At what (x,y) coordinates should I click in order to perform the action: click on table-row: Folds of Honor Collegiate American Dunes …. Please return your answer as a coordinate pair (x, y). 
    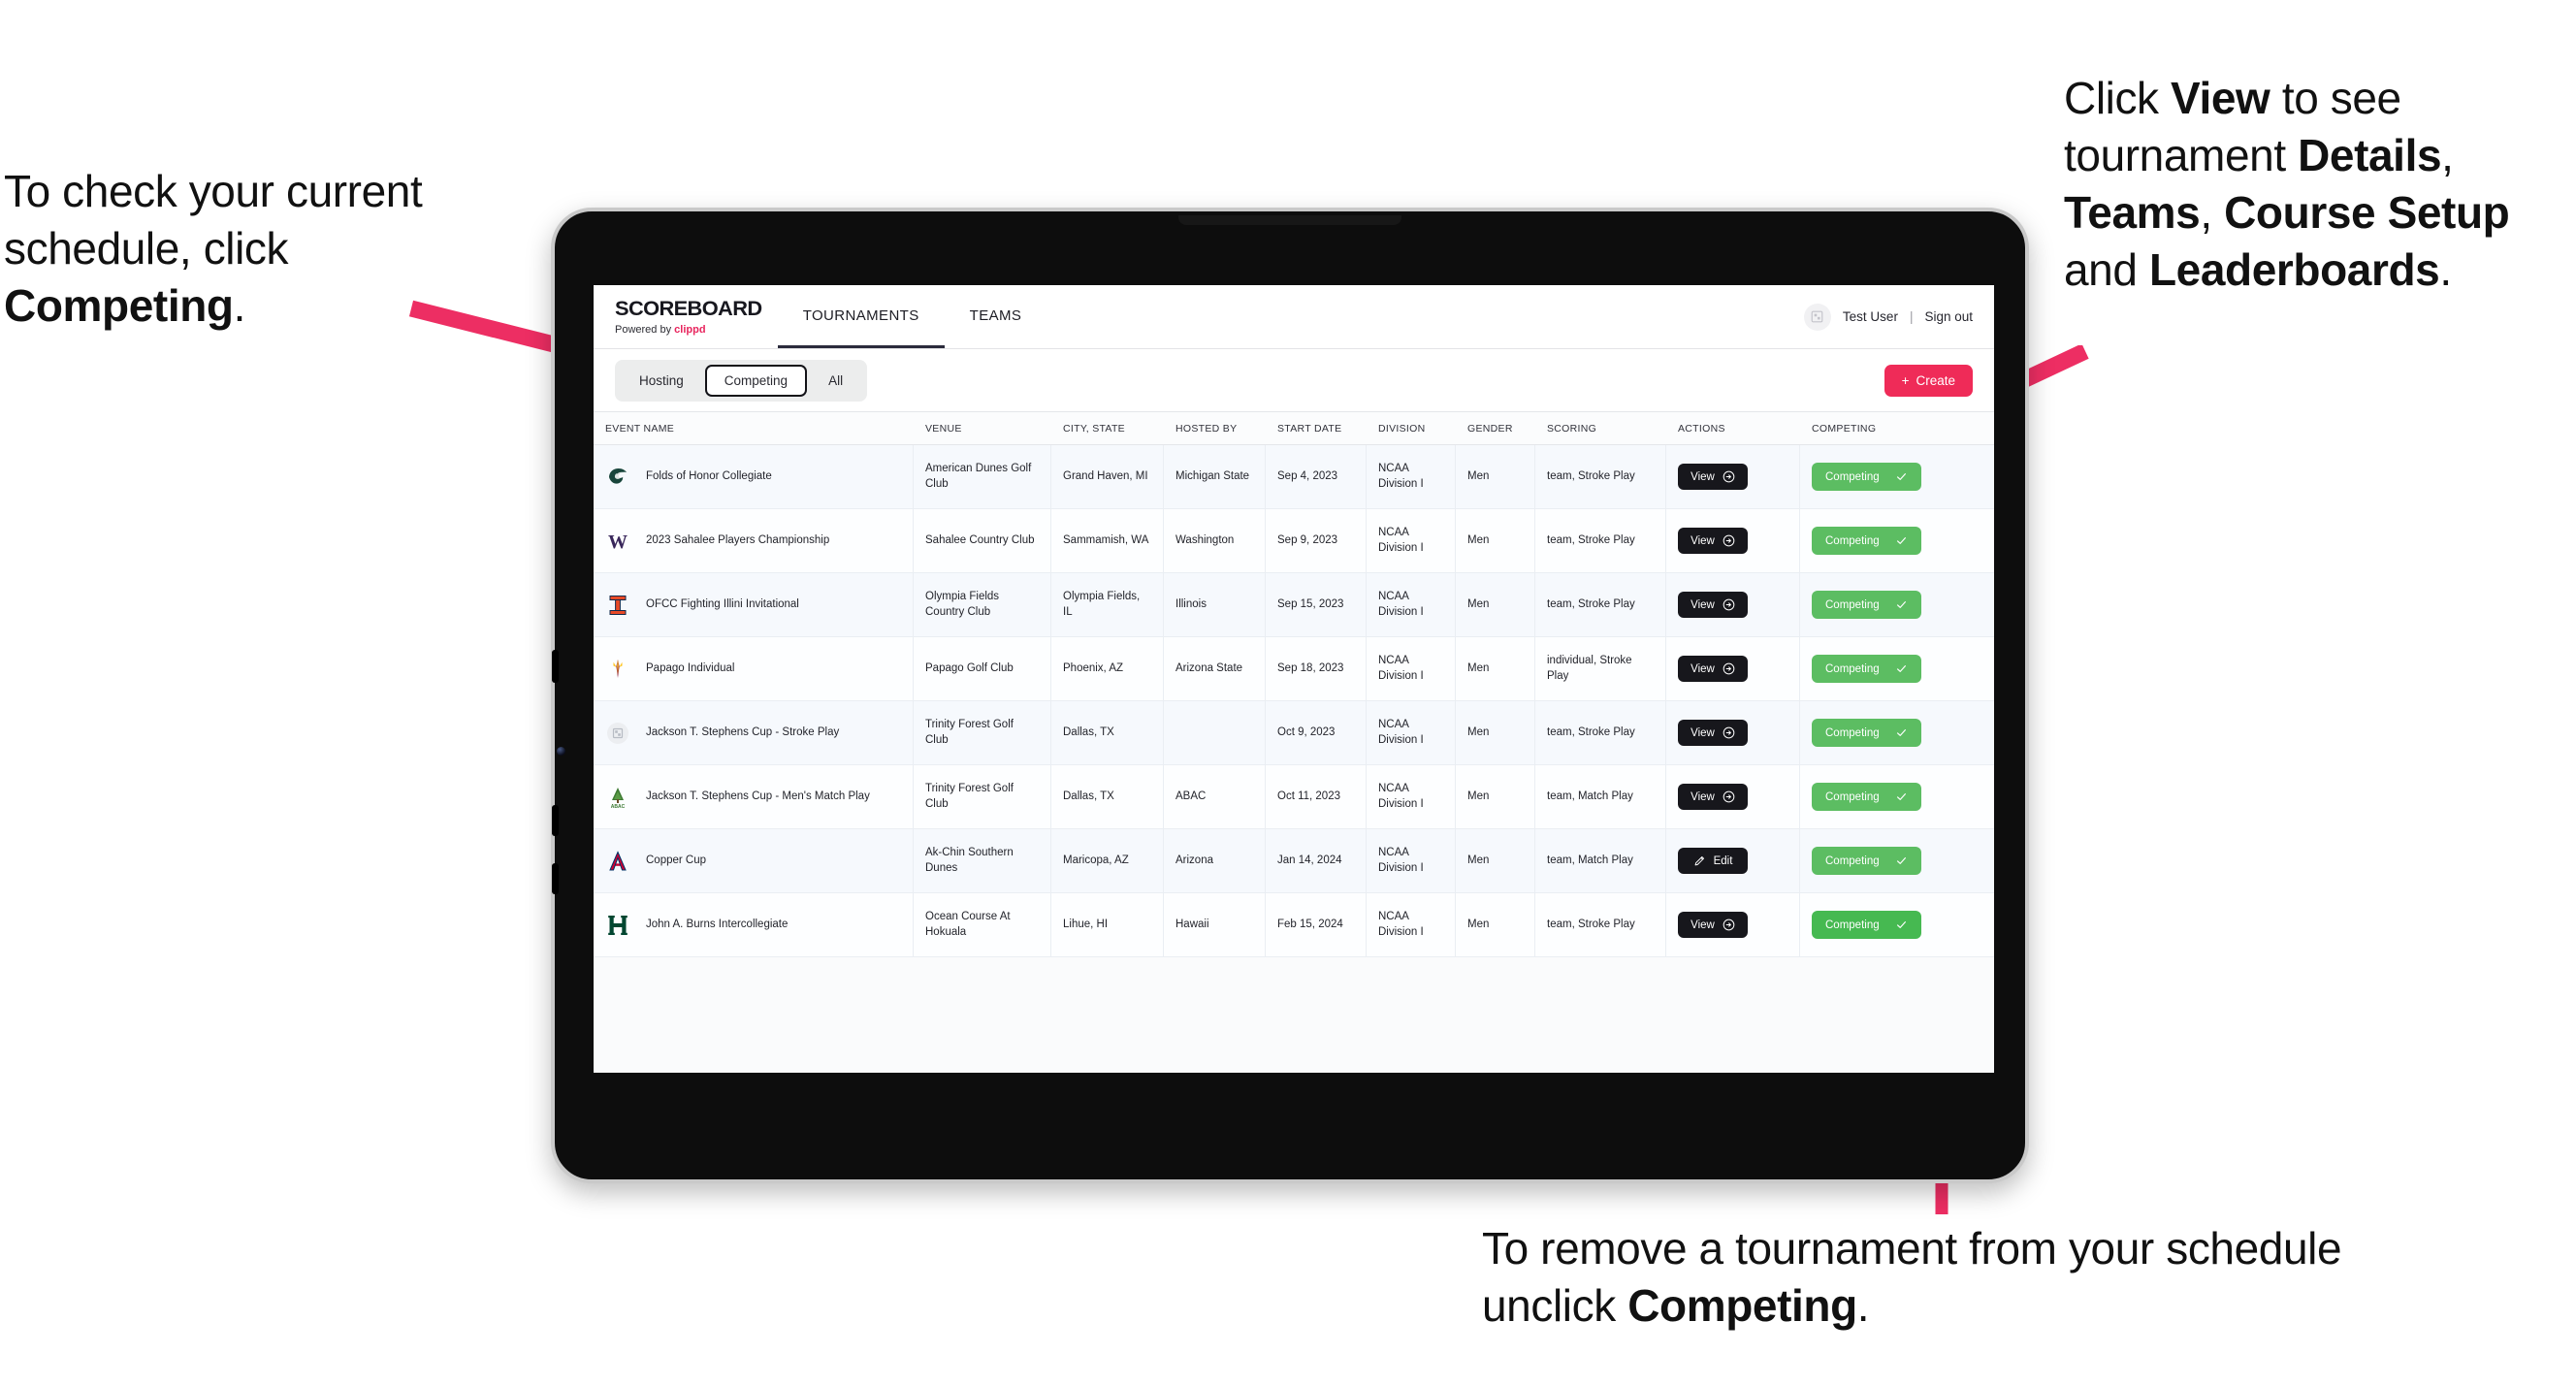
    Looking at the image, I should click on (1294, 477).